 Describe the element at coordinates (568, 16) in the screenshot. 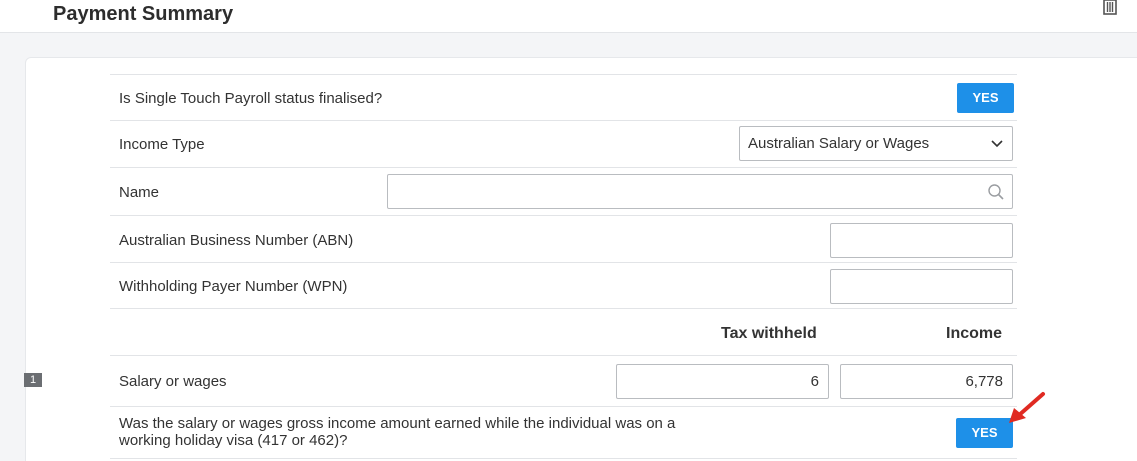

I see `top-bar: Payment Summary` at that location.